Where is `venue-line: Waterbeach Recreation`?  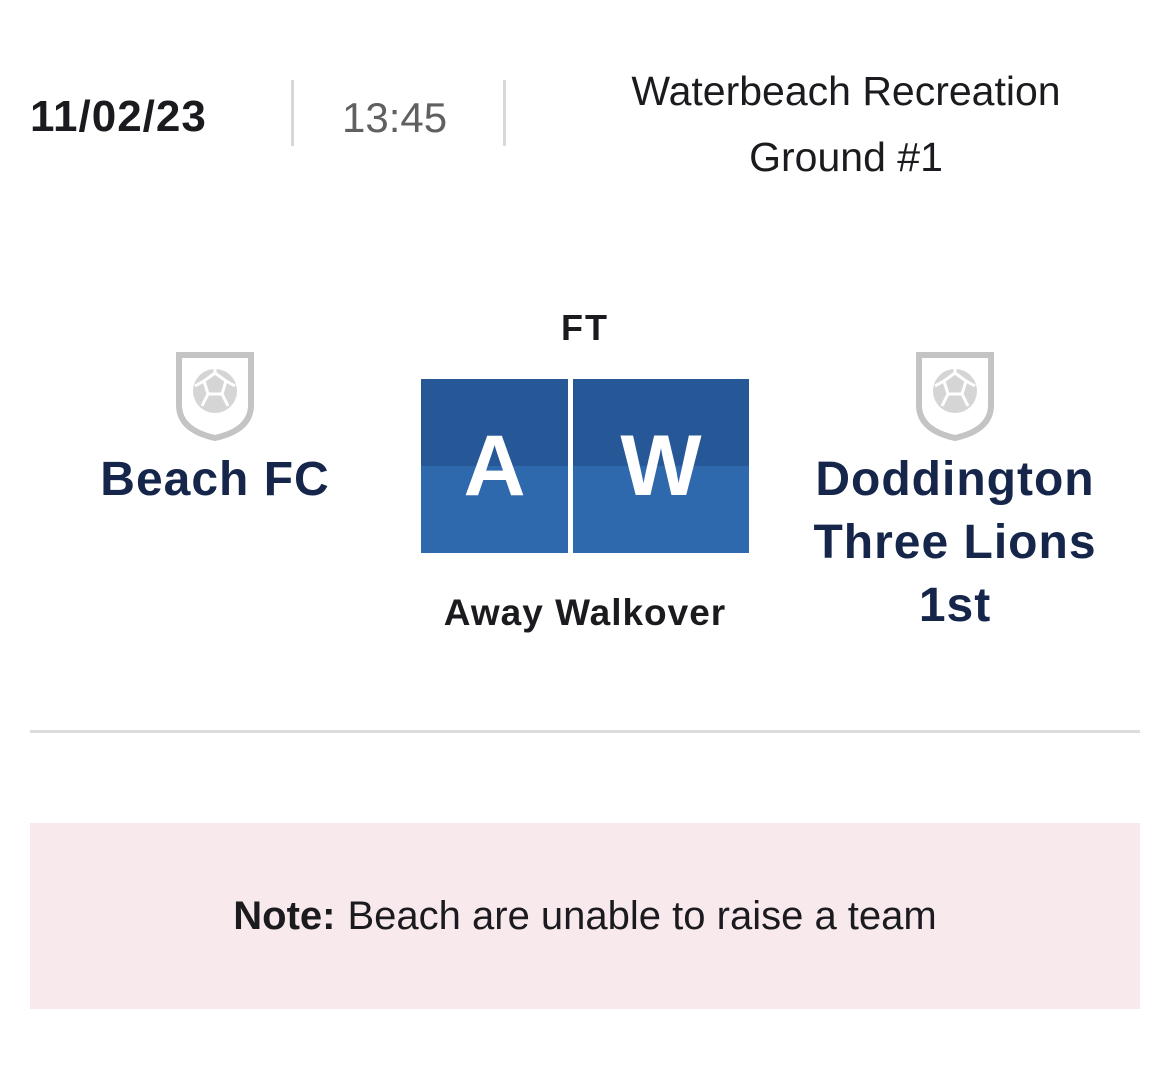 venue-line: Waterbeach Recreation is located at coordinates (846, 91).